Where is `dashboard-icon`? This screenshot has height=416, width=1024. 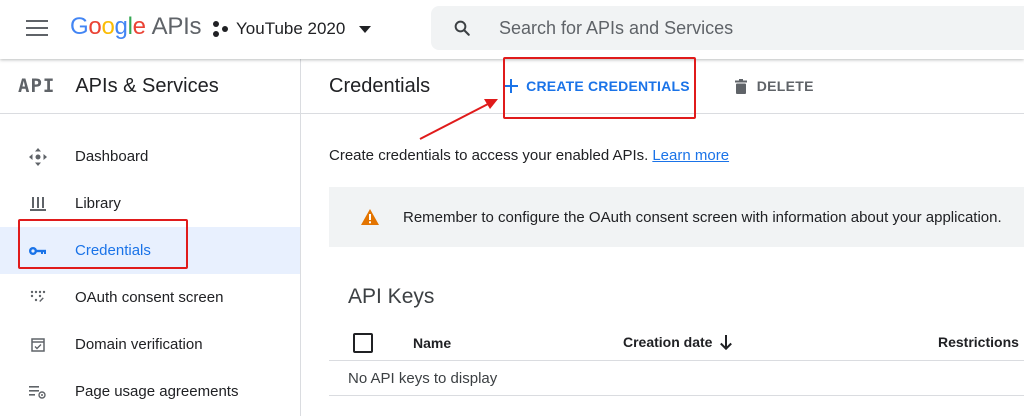 dashboard-icon is located at coordinates (38, 157).